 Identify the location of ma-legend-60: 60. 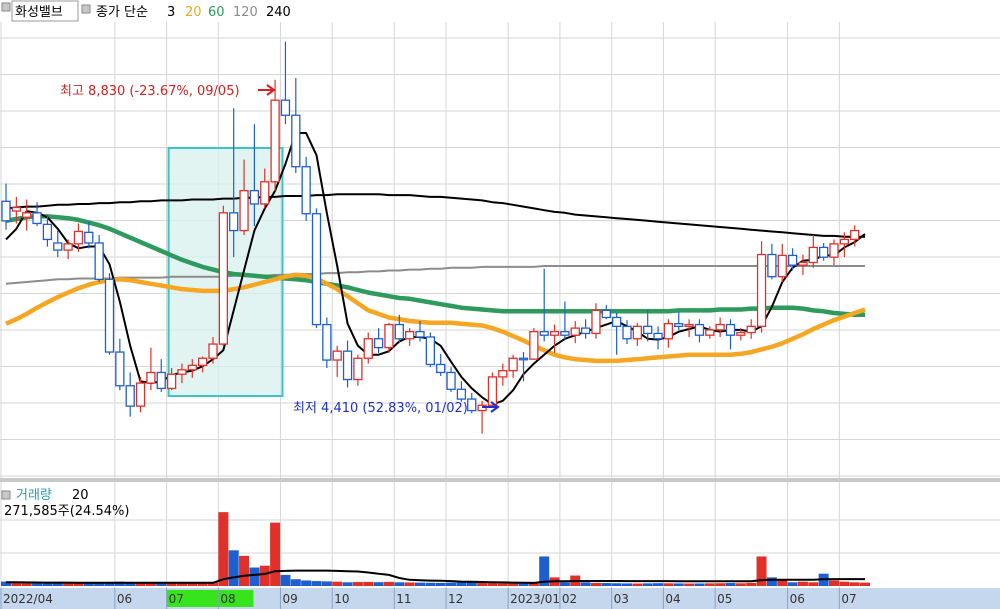
(216, 12).